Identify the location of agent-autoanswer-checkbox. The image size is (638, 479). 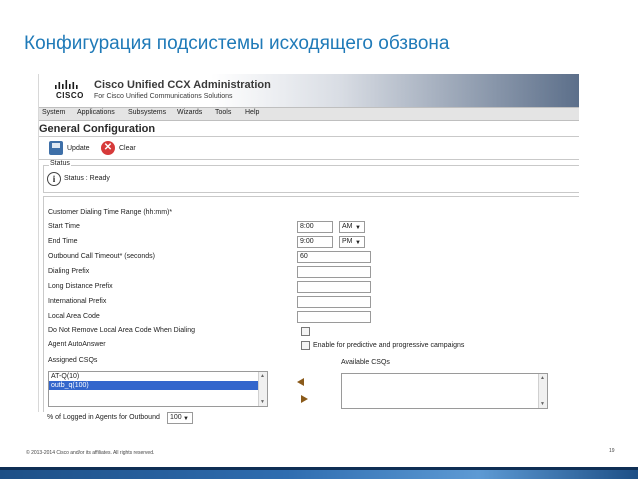
(305, 345).